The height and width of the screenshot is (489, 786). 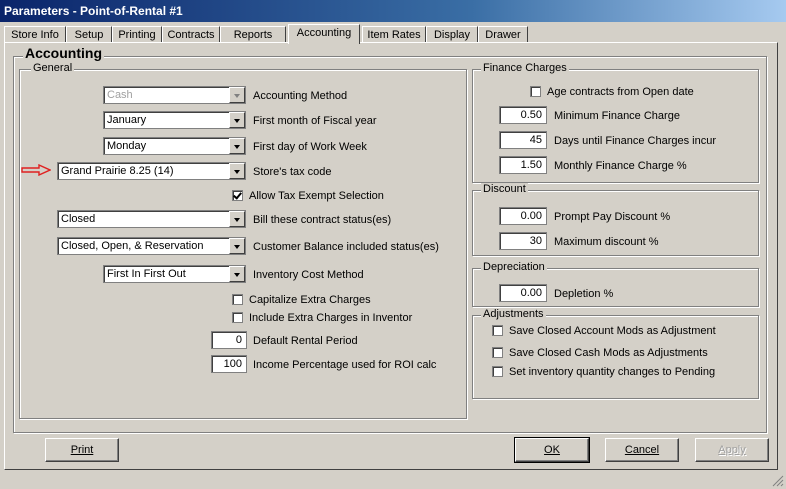 What do you see at coordinates (617, 116) in the screenshot?
I see `min-finance-label: Minimum Finance Charge` at bounding box center [617, 116].